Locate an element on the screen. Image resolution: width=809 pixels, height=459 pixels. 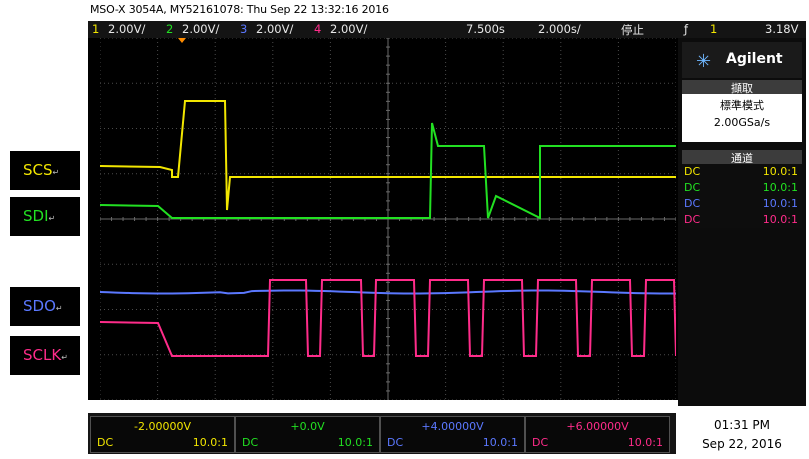
ch1-offset-cell: -2.00000V DC 10.0:1 is located at coordinates (162, 434).